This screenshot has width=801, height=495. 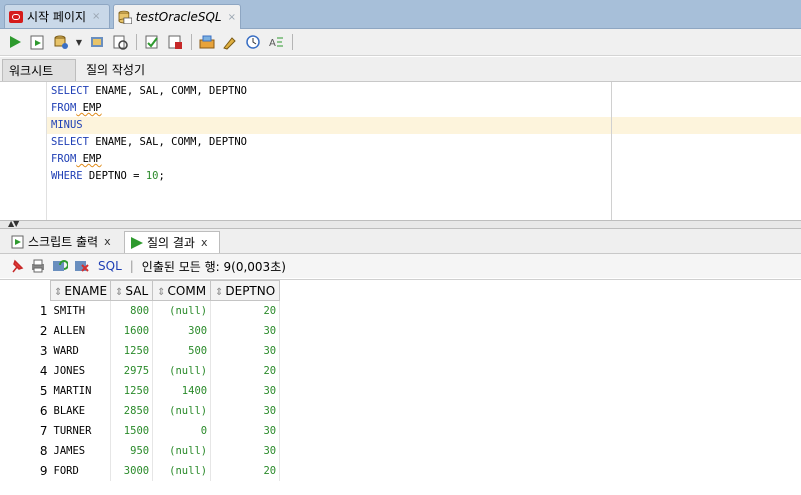 What do you see at coordinates (207, 42) in the screenshot?
I see `tuning-advisor-icon` at bounding box center [207, 42].